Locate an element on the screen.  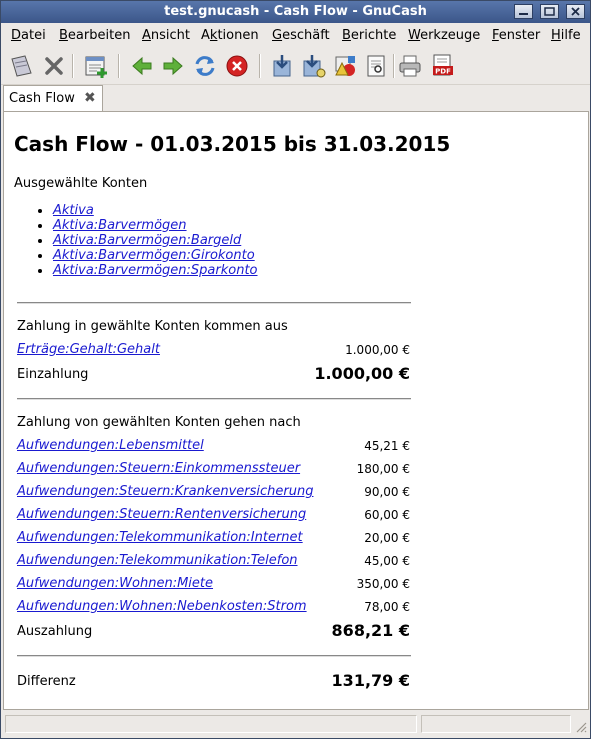
tab-label: Cash Flow is located at coordinates (42, 98).